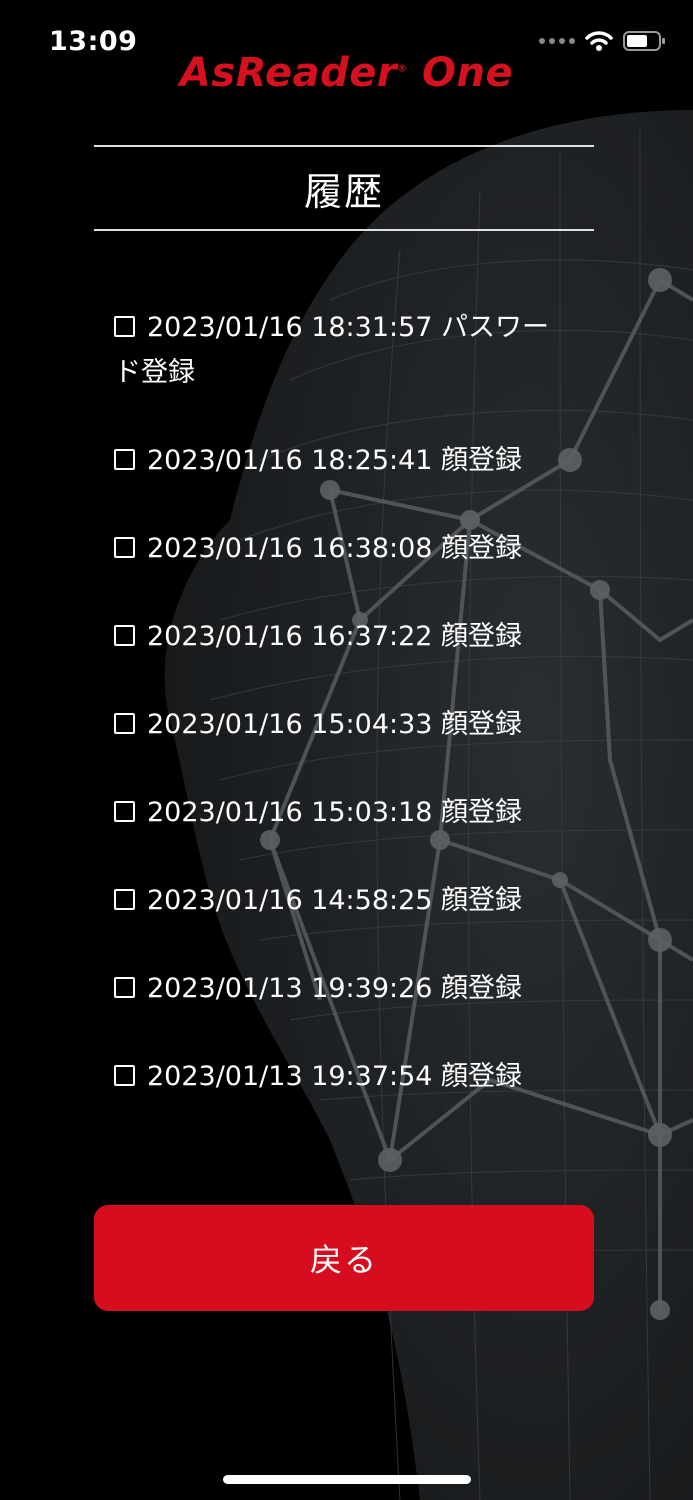 This screenshot has width=693, height=1500. I want to click on page-title: 履歴, so click(343, 191).